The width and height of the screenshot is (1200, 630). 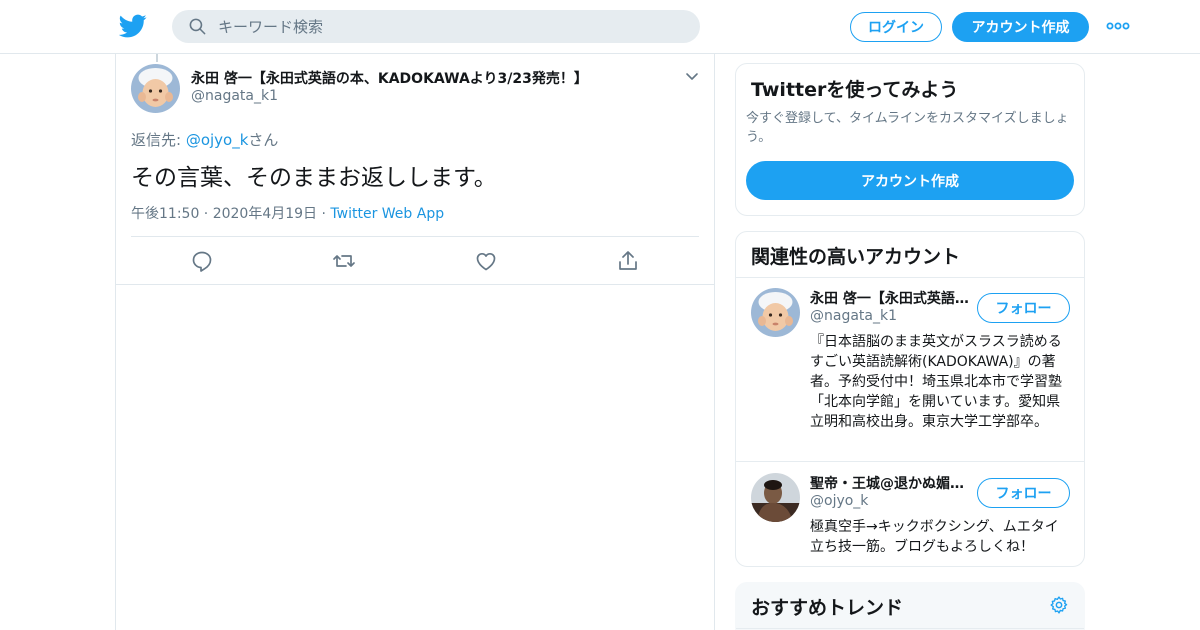 I want to click on account-handle: @nagata_k1, so click(x=853, y=316).